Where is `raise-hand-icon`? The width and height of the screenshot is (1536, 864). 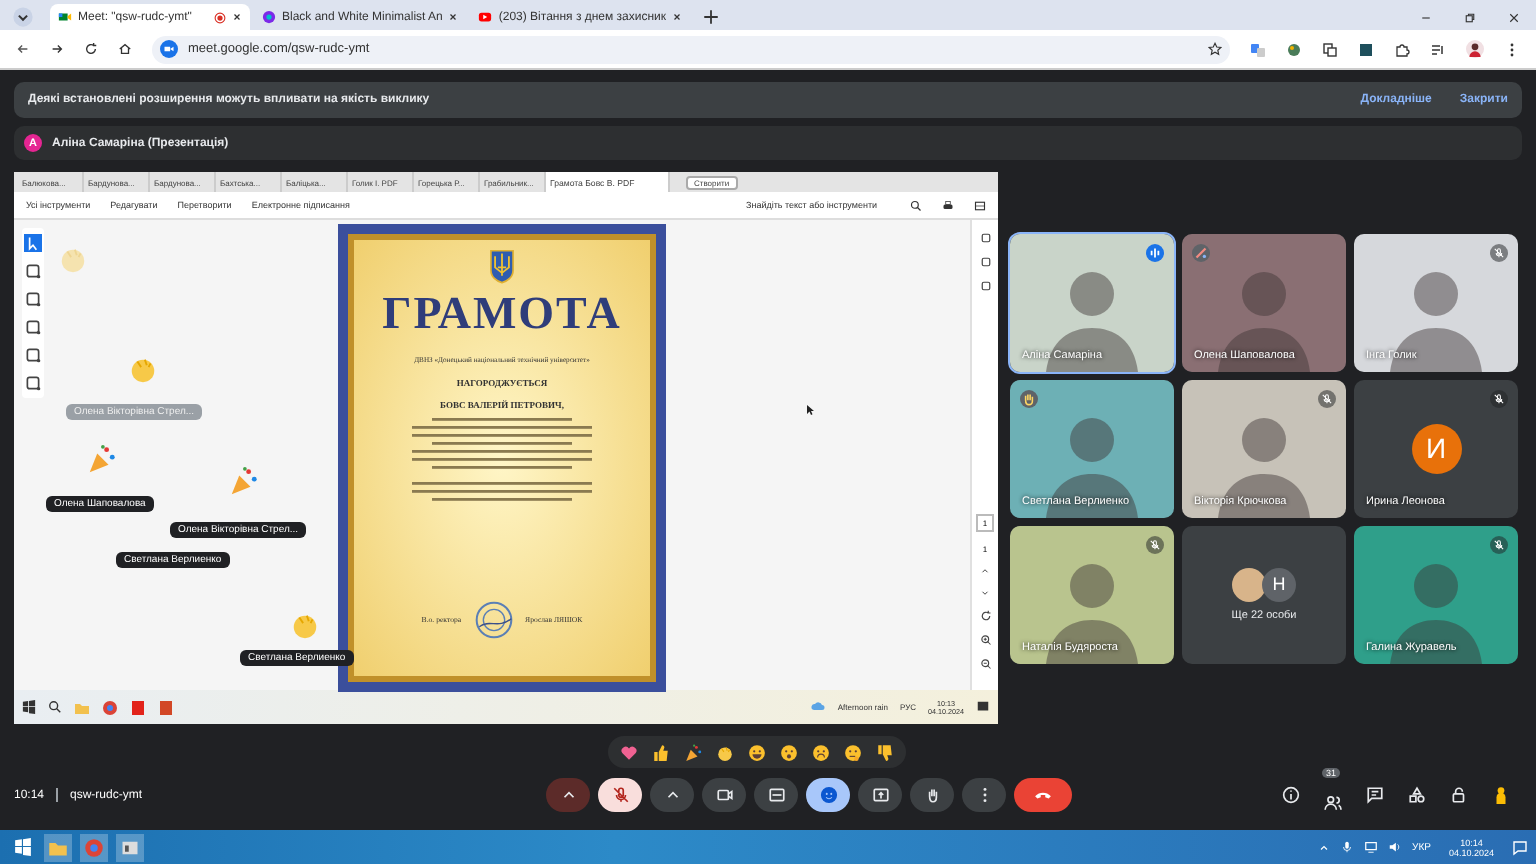
raise-hand-icon is located at coordinates (932, 795).